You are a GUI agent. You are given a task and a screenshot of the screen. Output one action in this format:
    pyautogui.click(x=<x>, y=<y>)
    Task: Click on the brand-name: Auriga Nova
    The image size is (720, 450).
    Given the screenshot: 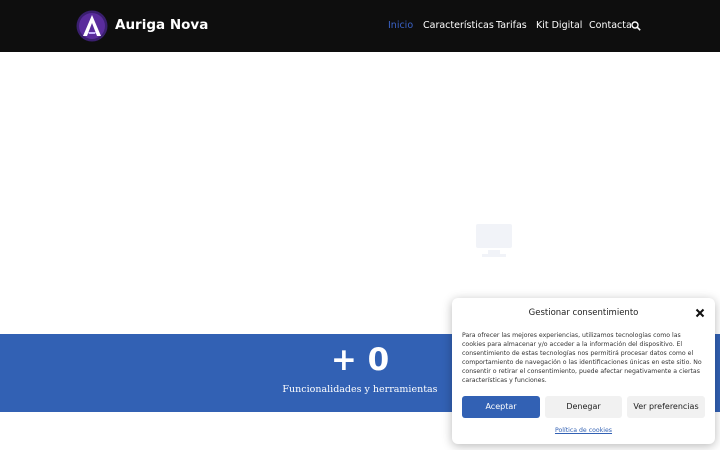 What is the action you would take?
    pyautogui.click(x=161, y=25)
    